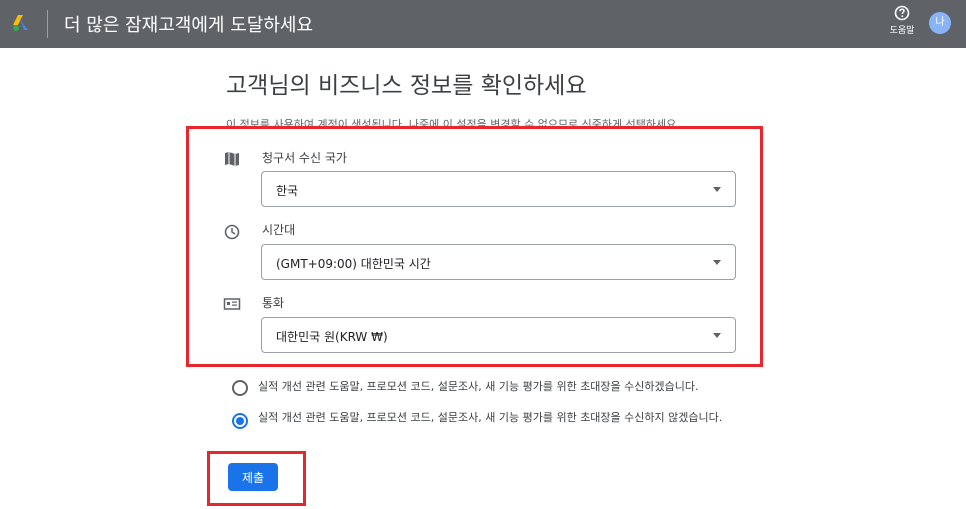 The image size is (966, 509). I want to click on help-icon, so click(902, 13).